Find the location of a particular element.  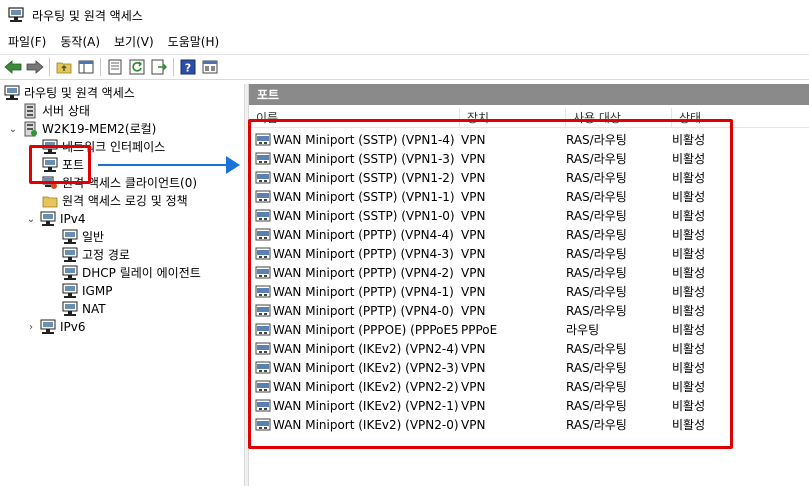

export-list-button is located at coordinates (159, 67).